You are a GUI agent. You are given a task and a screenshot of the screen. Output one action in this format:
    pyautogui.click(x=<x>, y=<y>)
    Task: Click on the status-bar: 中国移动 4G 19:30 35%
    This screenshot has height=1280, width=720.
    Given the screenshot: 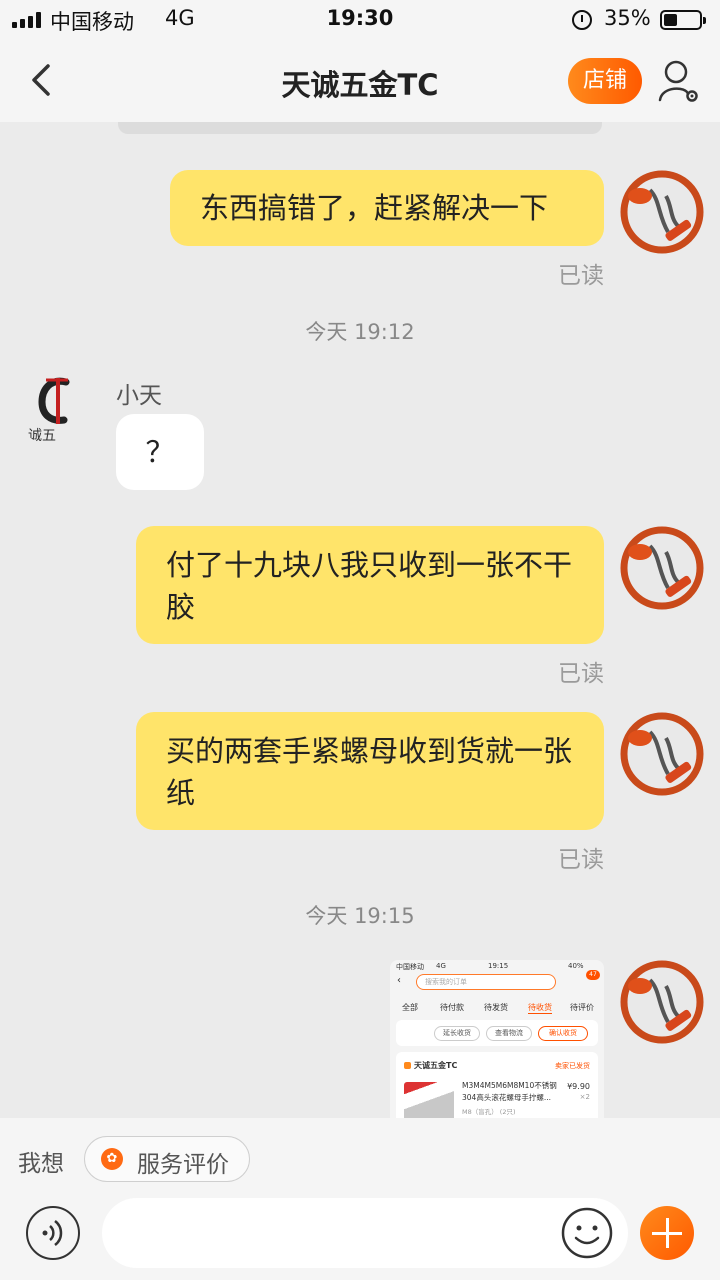 What is the action you would take?
    pyautogui.click(x=360, y=20)
    